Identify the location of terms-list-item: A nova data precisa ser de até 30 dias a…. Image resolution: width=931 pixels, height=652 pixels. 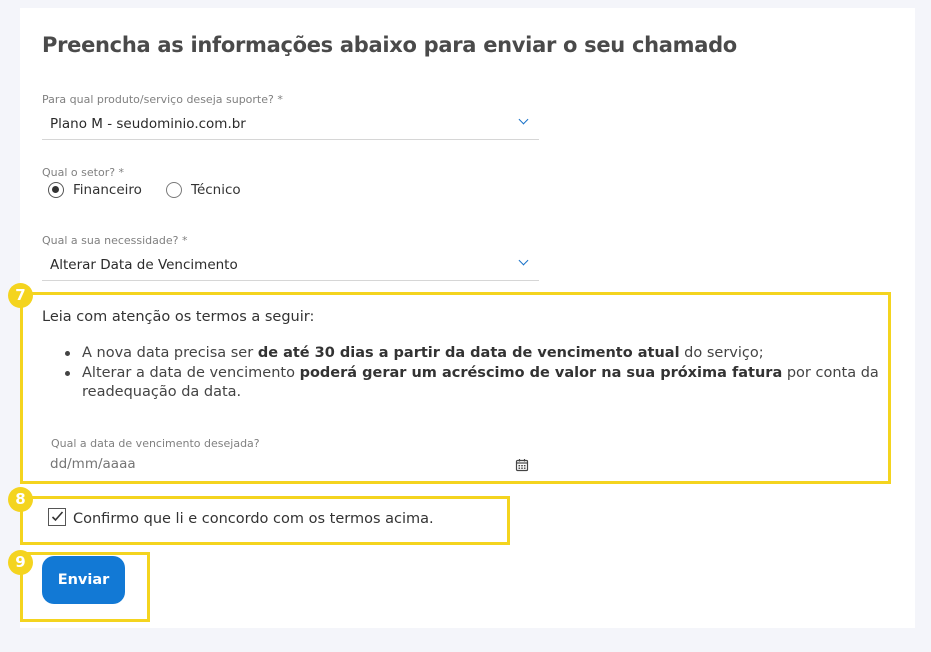
(473, 354).